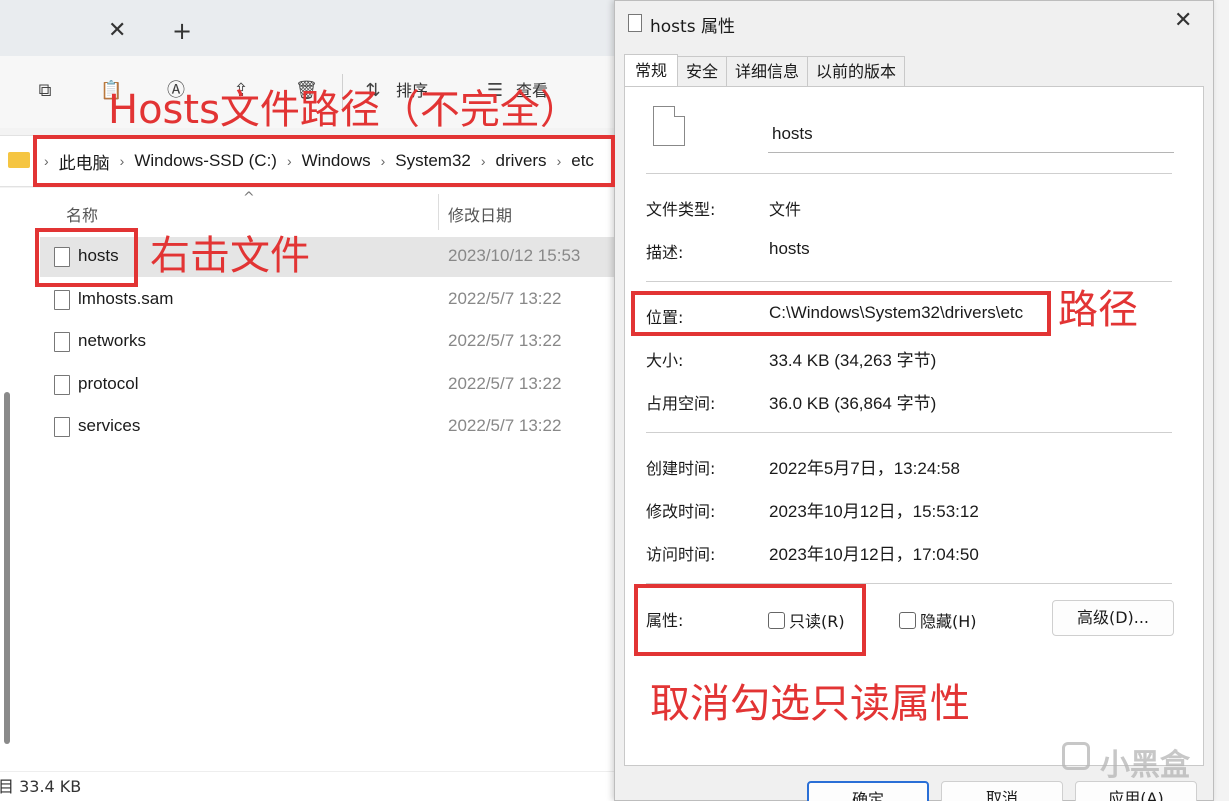 Image resolution: width=1229 pixels, height=801 pixels. I want to click on copy-icon: ⧉, so click(45, 91).